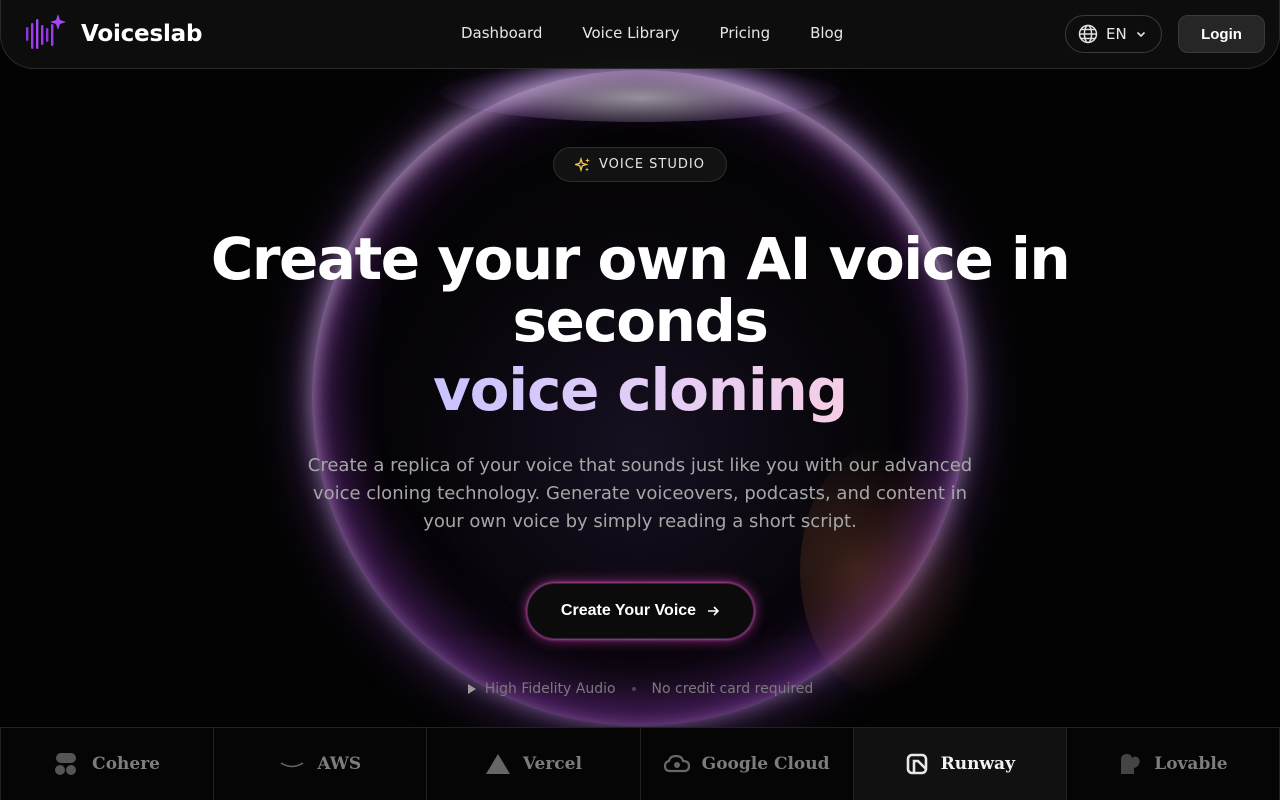  I want to click on language-code: EN, so click(1116, 34).